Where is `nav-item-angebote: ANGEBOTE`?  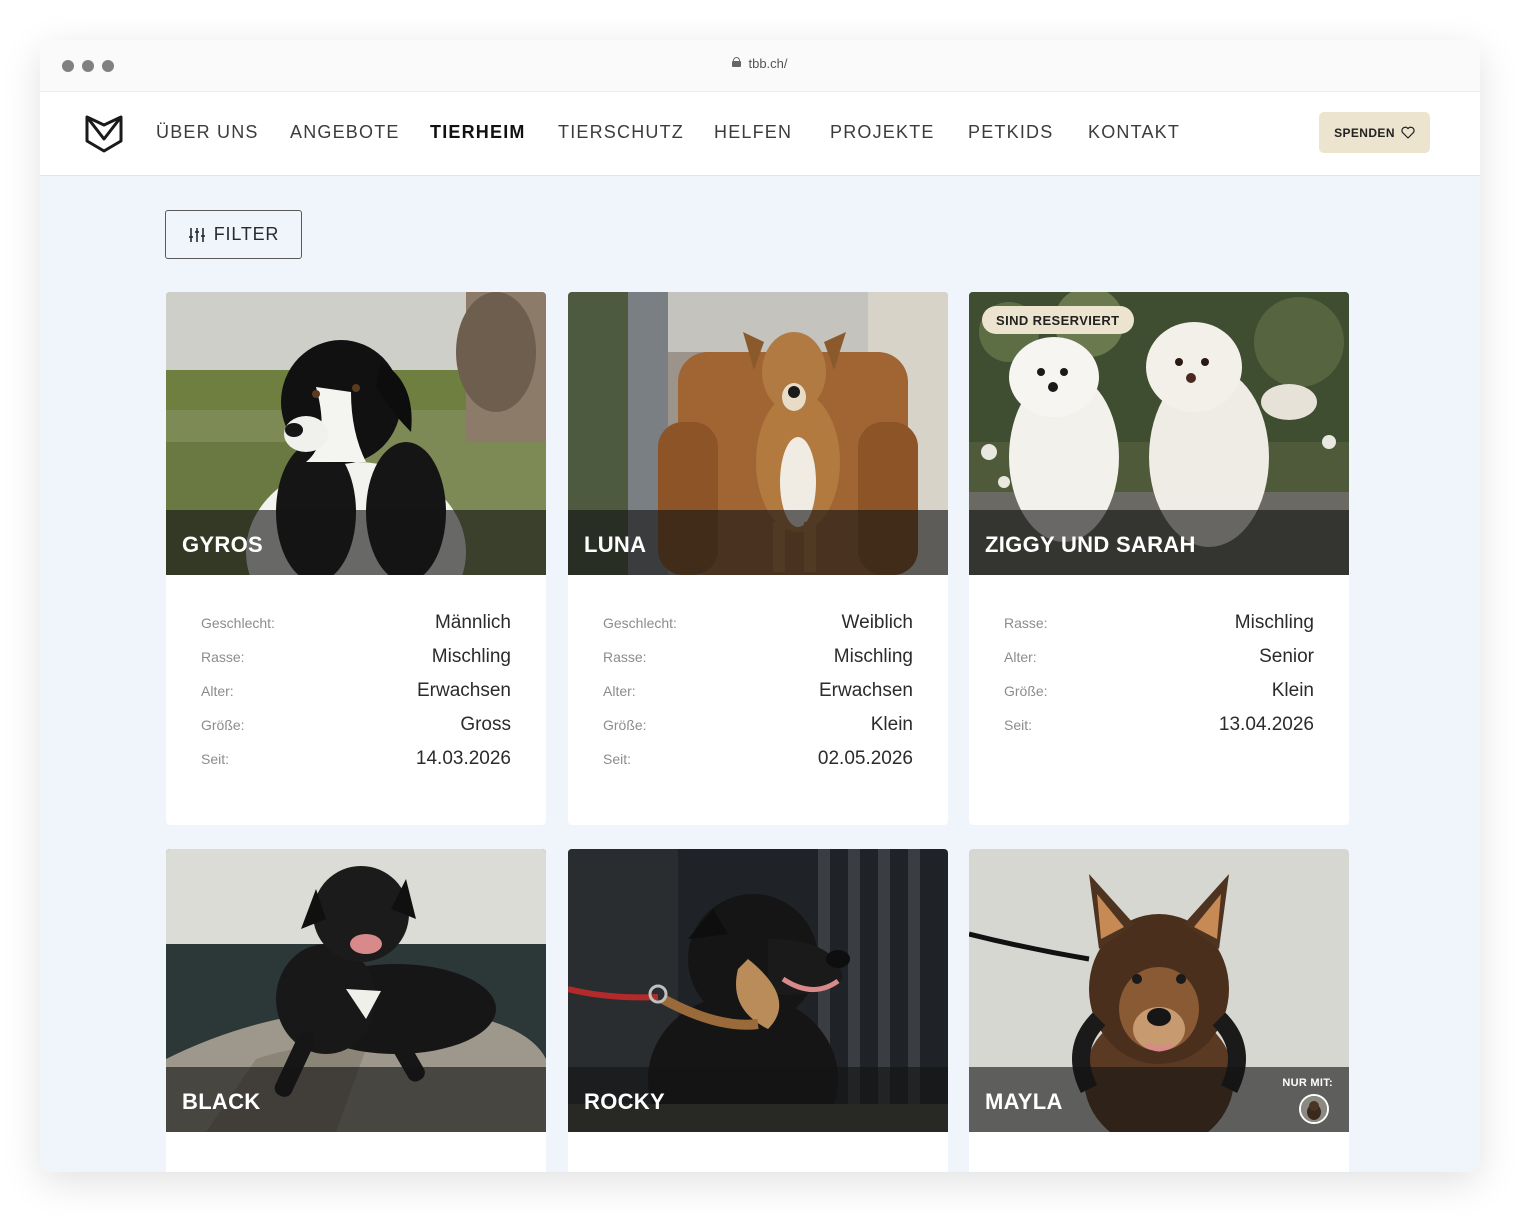
nav-item-angebote: ANGEBOTE is located at coordinates (345, 132).